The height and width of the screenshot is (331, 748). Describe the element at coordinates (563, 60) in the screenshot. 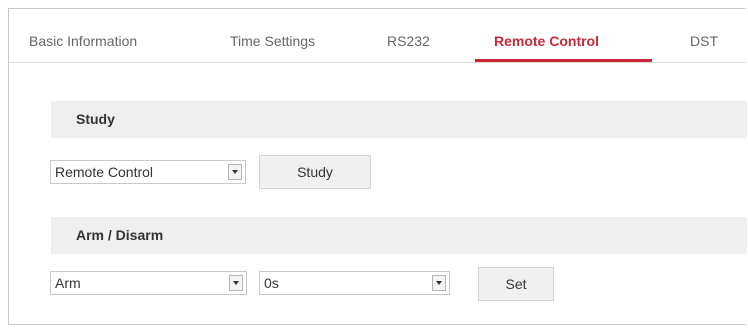

I see `active-tab-indicator` at that location.